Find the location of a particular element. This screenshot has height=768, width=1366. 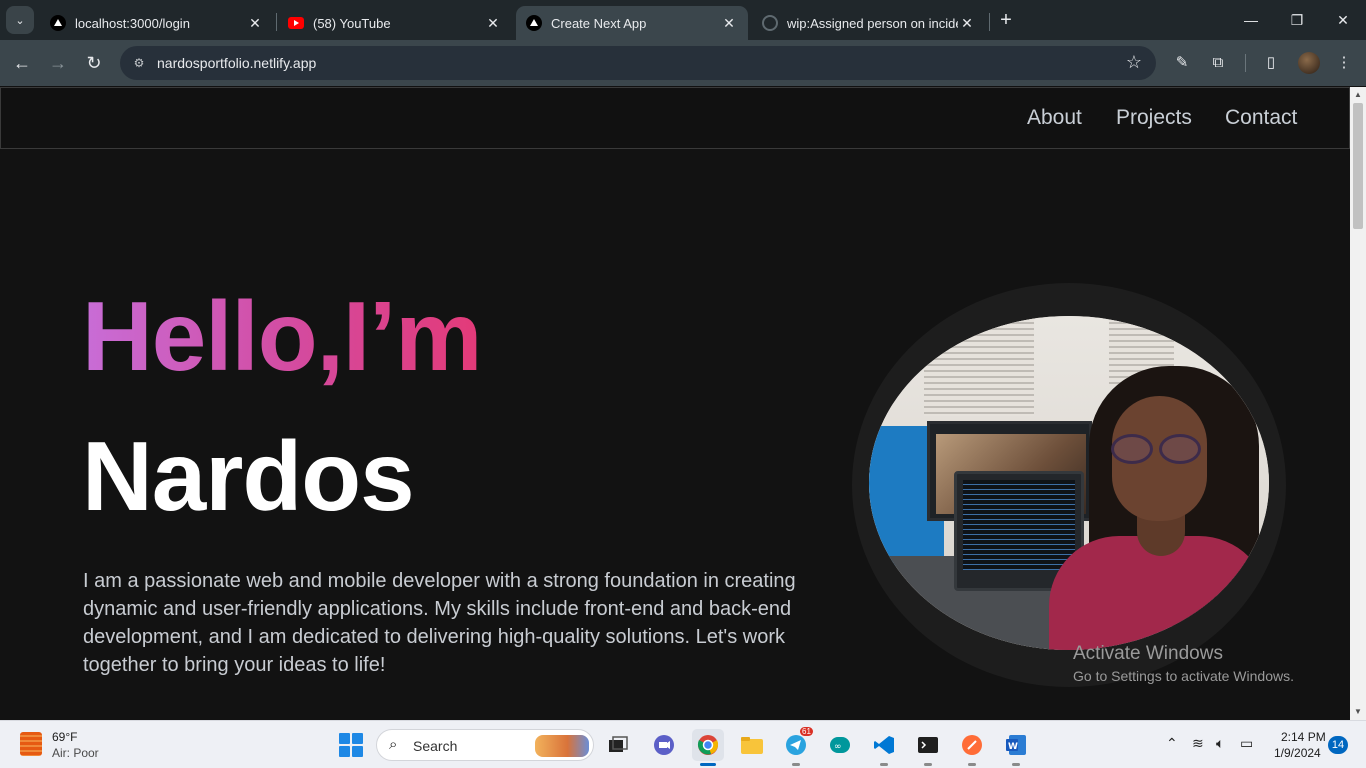

arduino-icon: ∞ is located at coordinates (840, 745).